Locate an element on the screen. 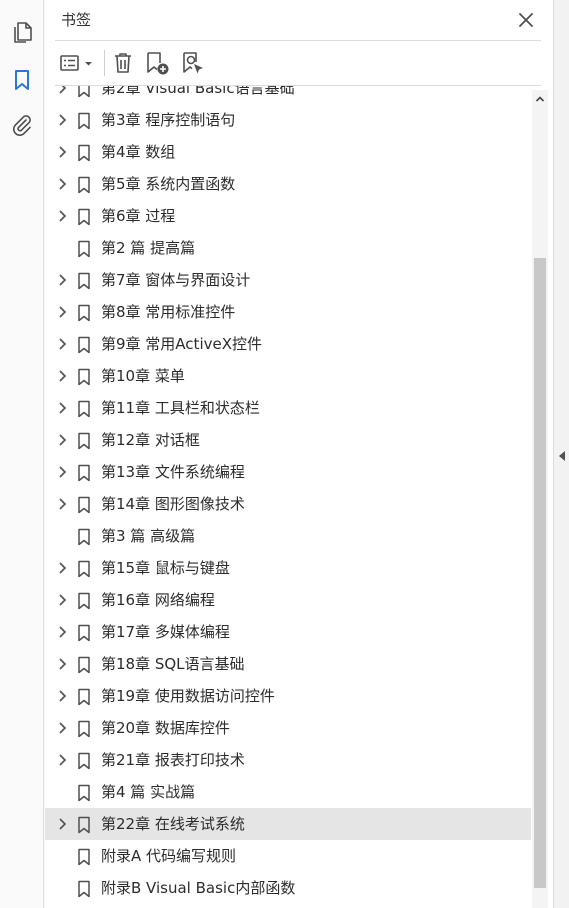 This screenshot has height=908, width=569. scrollbar-thumb is located at coordinates (540, 573).